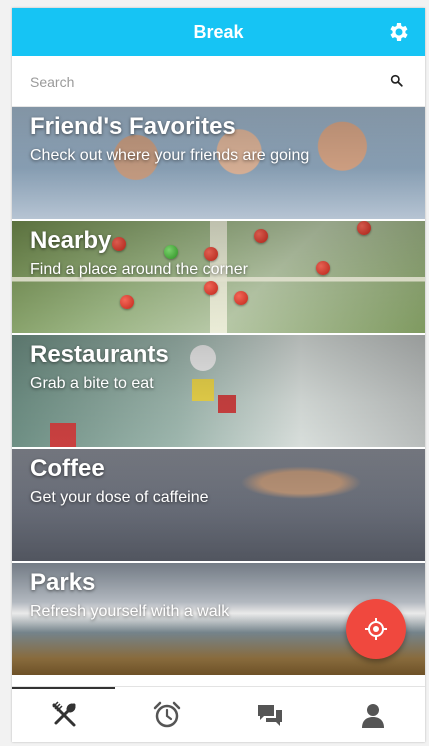 Image resolution: width=429 pixels, height=746 pixels. What do you see at coordinates (99, 354) in the screenshot?
I see `card-title: Restaurants` at bounding box center [99, 354].